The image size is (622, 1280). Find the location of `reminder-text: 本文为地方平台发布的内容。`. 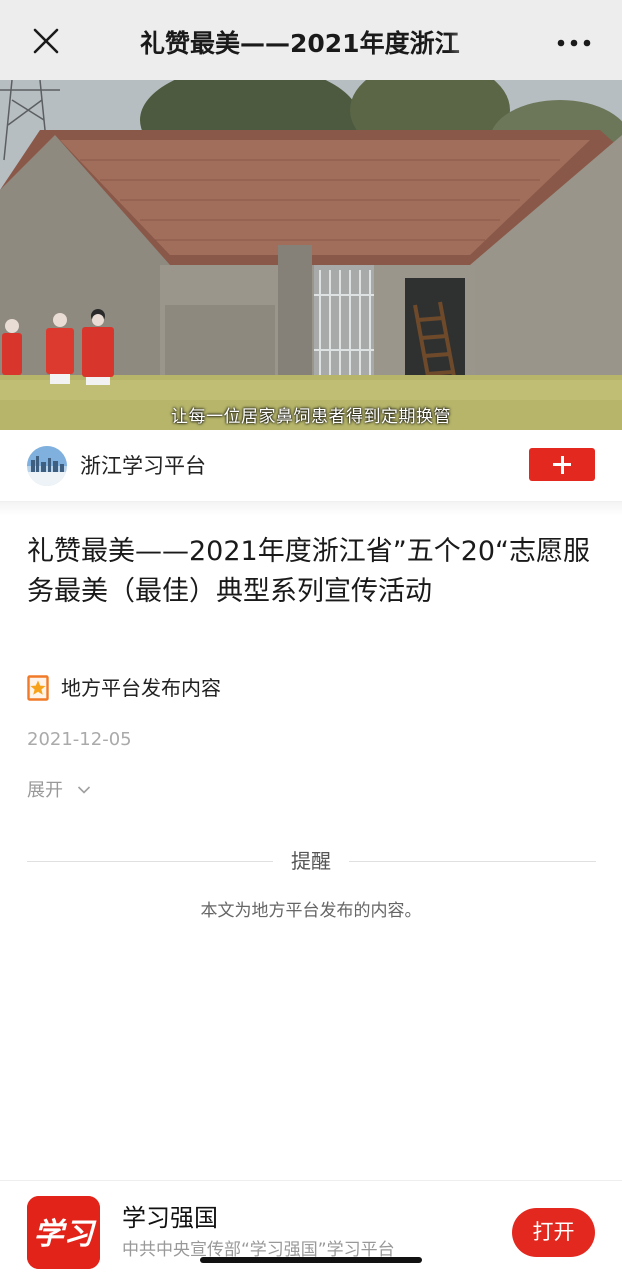

reminder-text: 本文为地方平台发布的内容。 is located at coordinates (311, 911).